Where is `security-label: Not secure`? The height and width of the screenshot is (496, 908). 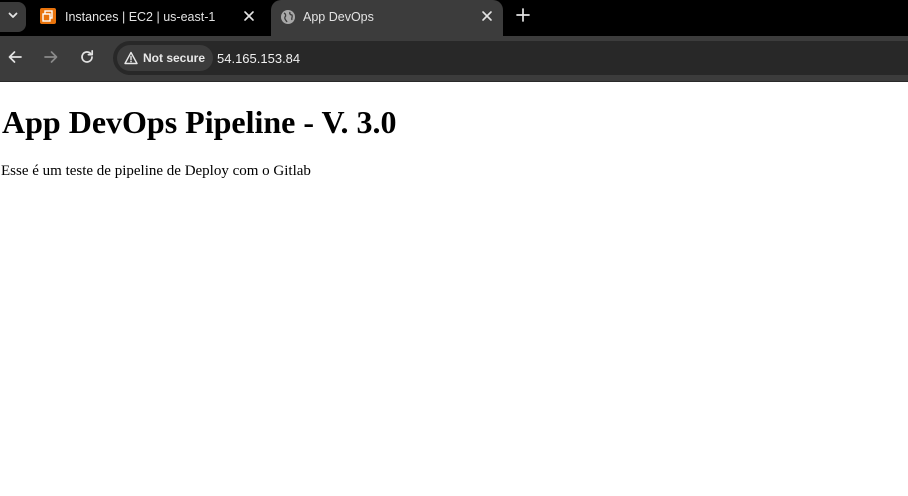 security-label: Not secure is located at coordinates (174, 58).